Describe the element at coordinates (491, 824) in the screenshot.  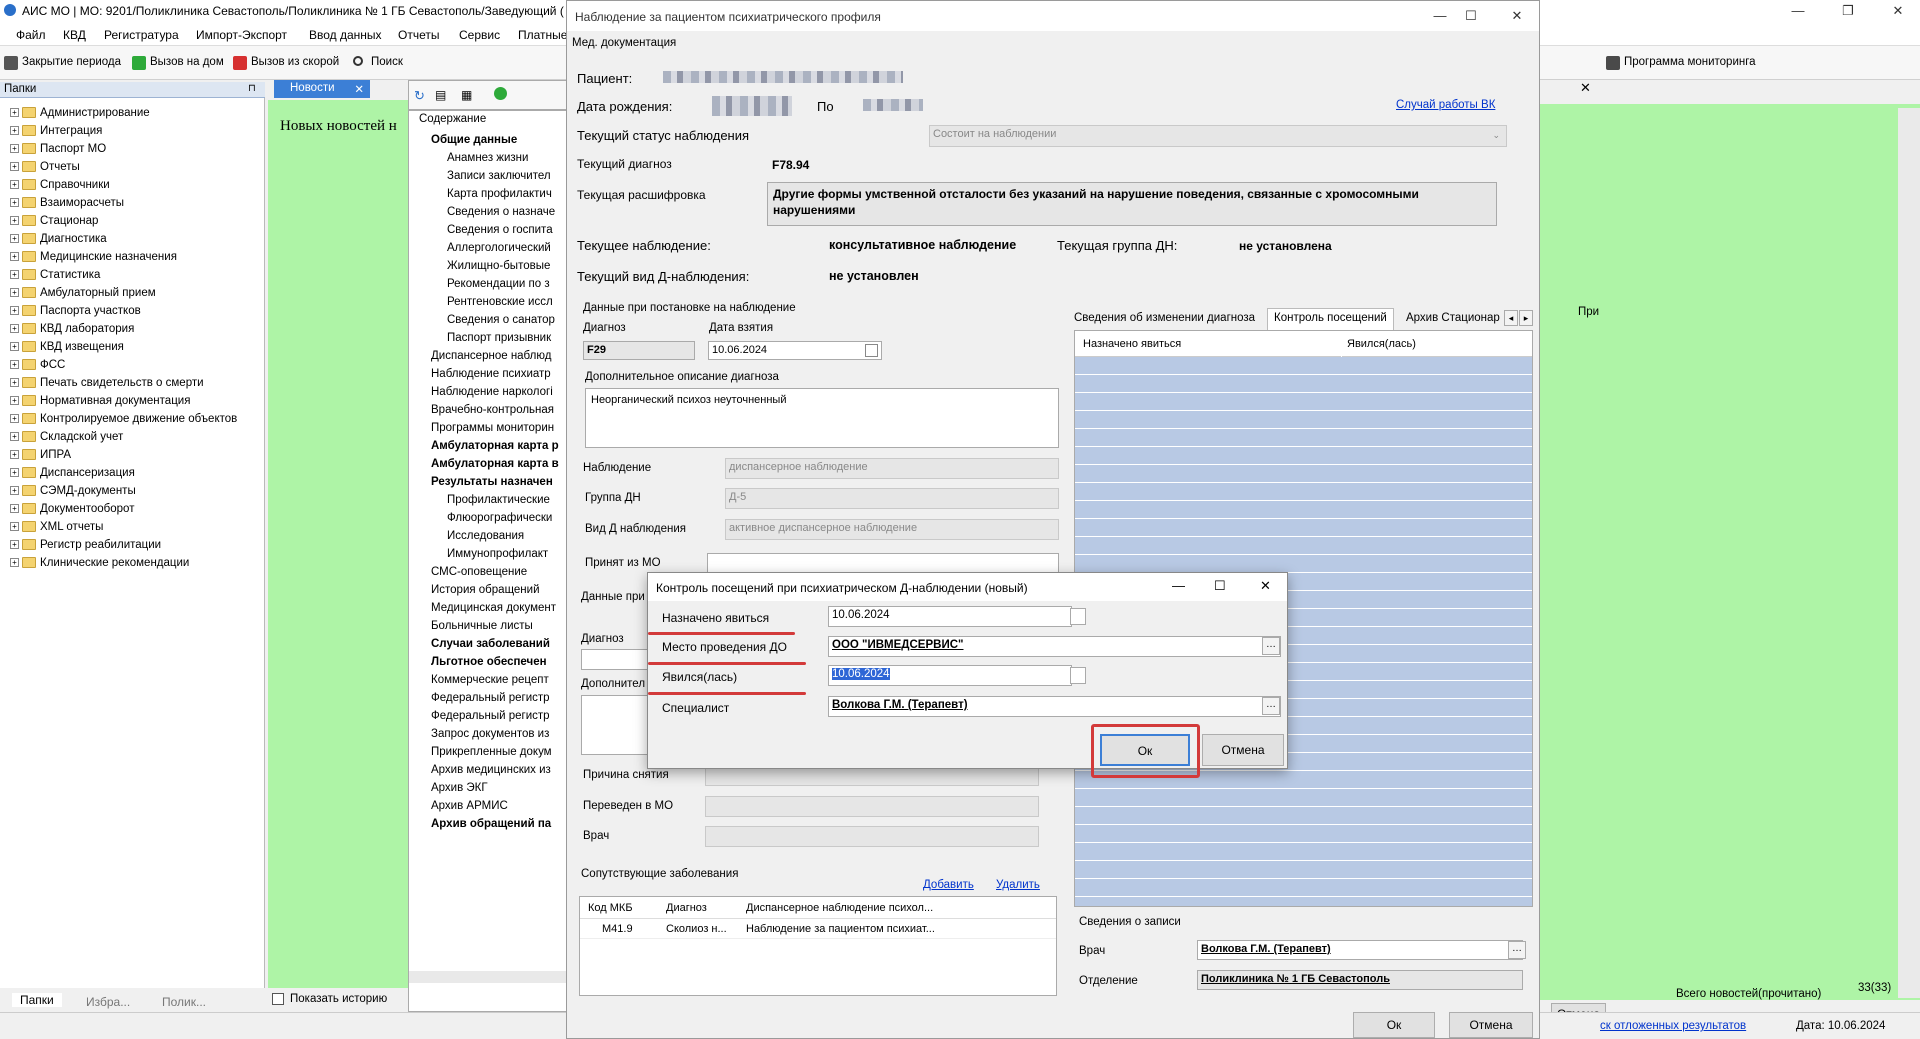
I see `content-item: Архив обращений па` at that location.